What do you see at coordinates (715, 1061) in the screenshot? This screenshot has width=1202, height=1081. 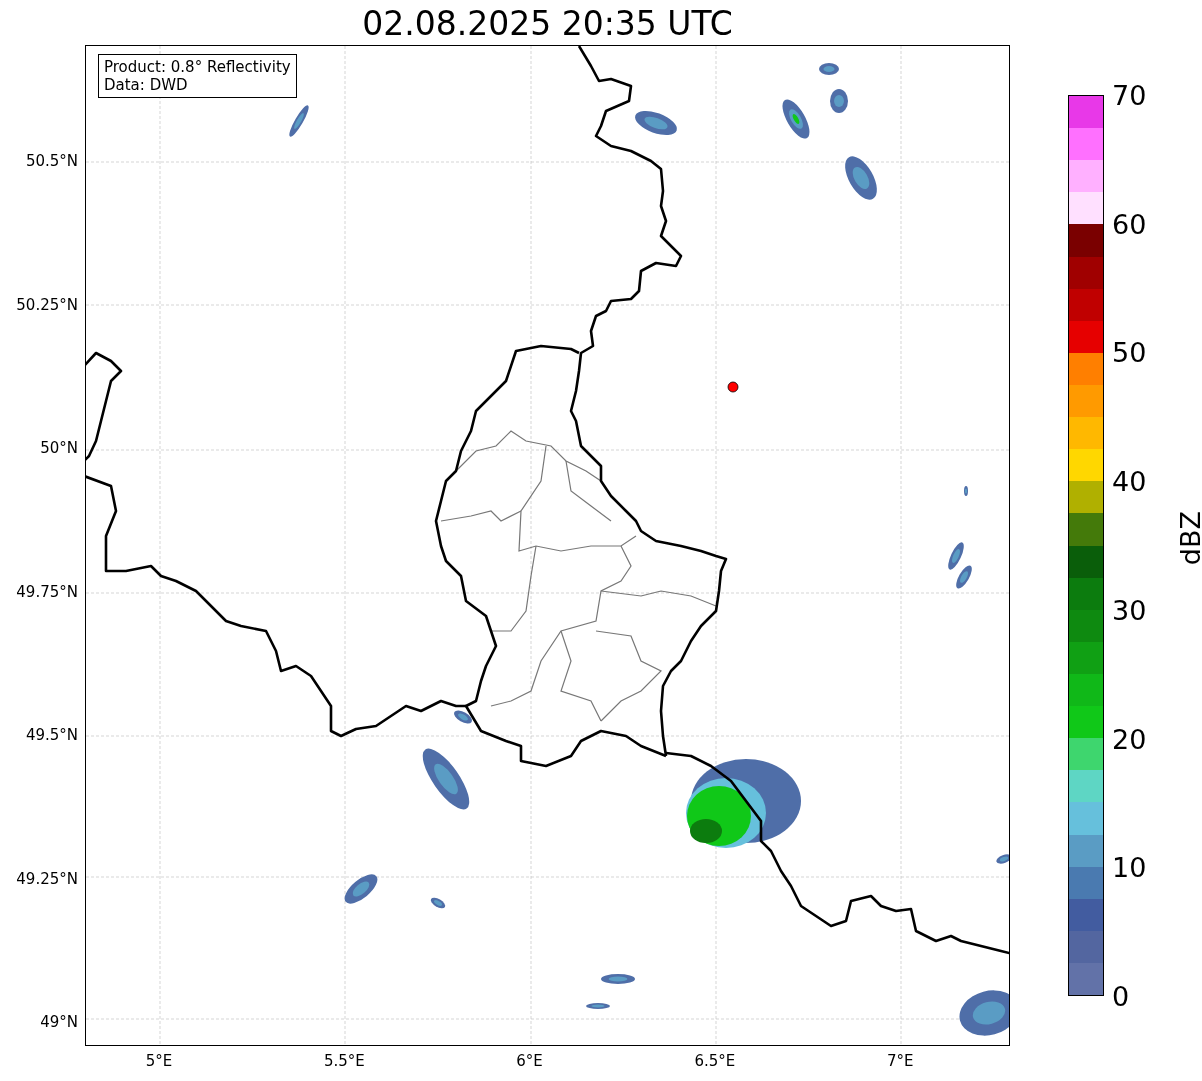 I see `longitude-label: 6.5°E` at bounding box center [715, 1061].